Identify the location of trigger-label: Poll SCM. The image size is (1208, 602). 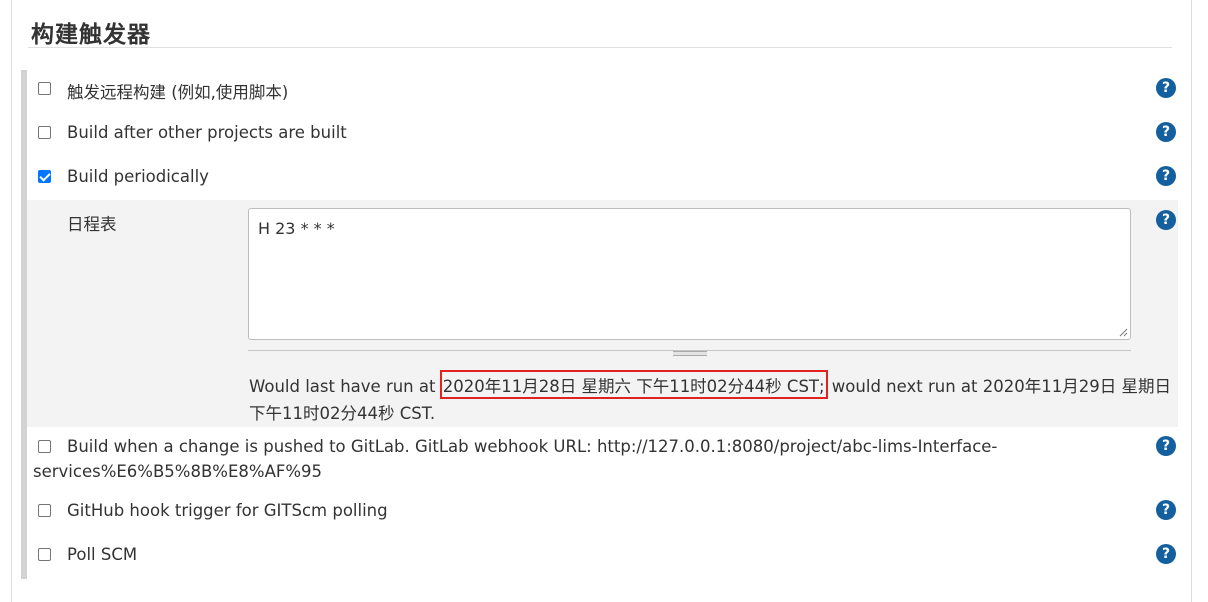
(102, 554).